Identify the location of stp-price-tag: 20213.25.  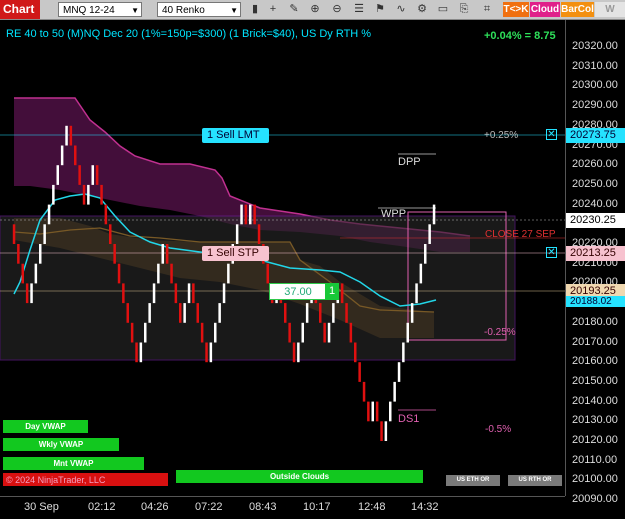
(595, 253).